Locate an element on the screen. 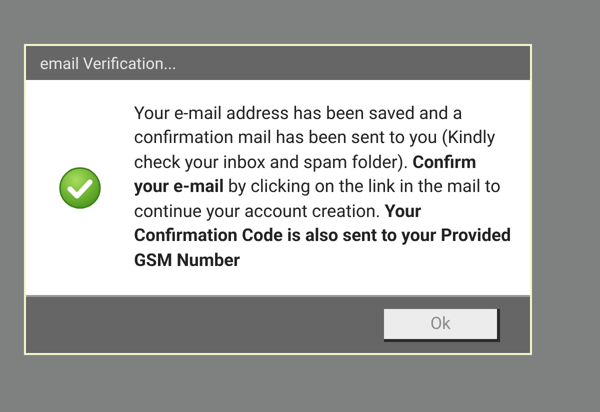 Image resolution: width=600 pixels, height=412 pixels. check-icon is located at coordinates (80, 188).